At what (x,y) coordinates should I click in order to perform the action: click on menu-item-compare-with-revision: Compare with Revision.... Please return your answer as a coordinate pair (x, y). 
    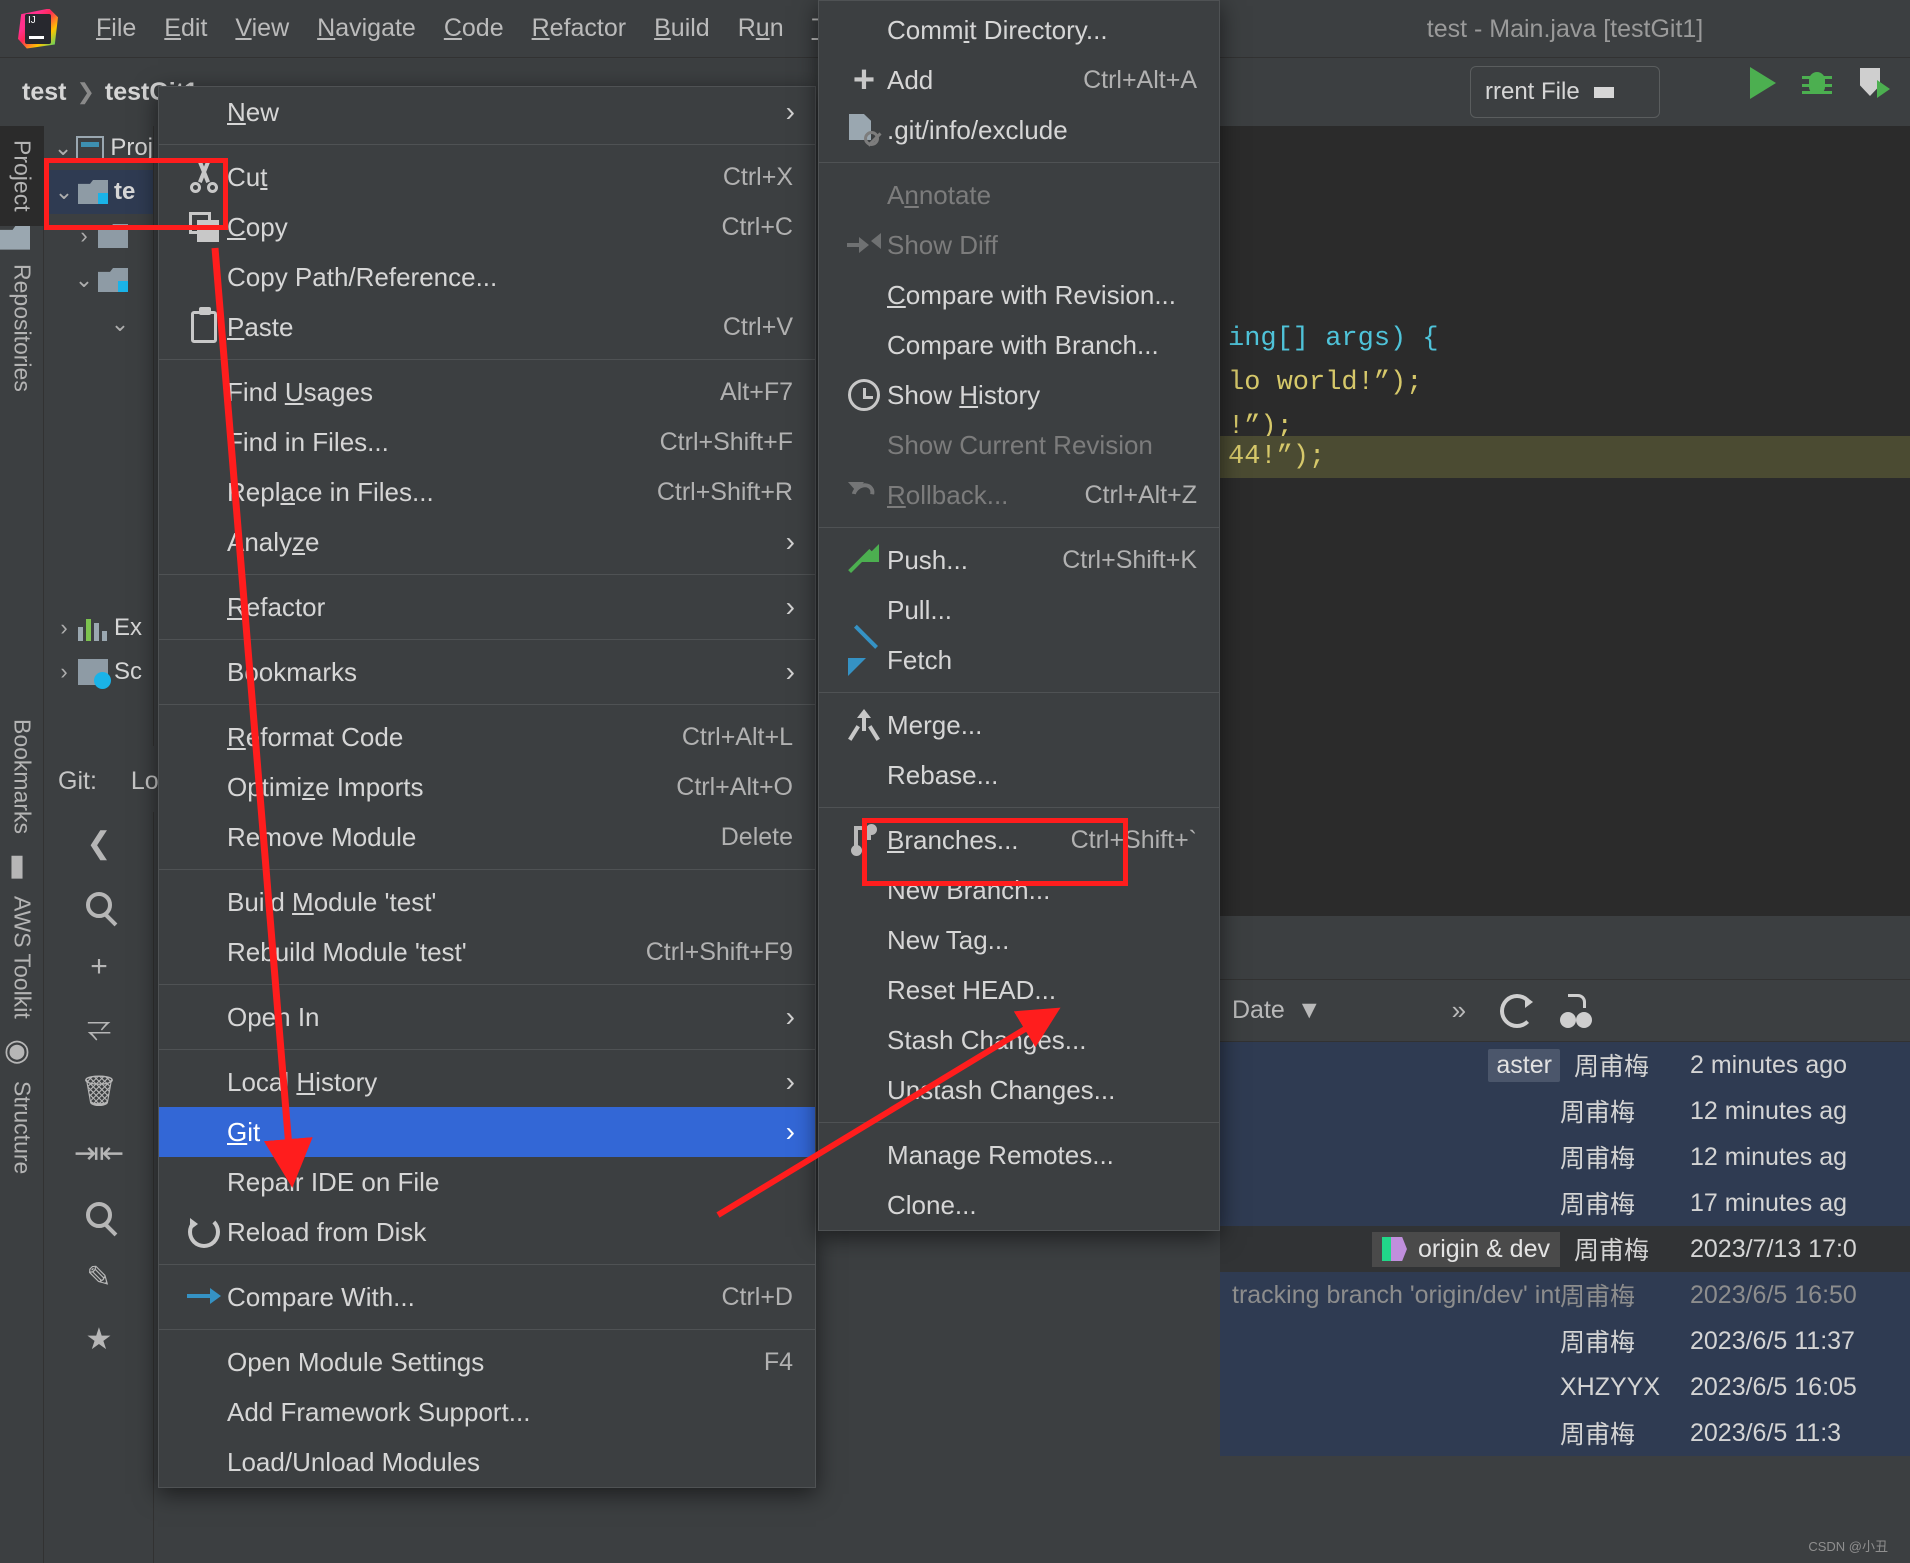
    Looking at the image, I should click on (1019, 295).